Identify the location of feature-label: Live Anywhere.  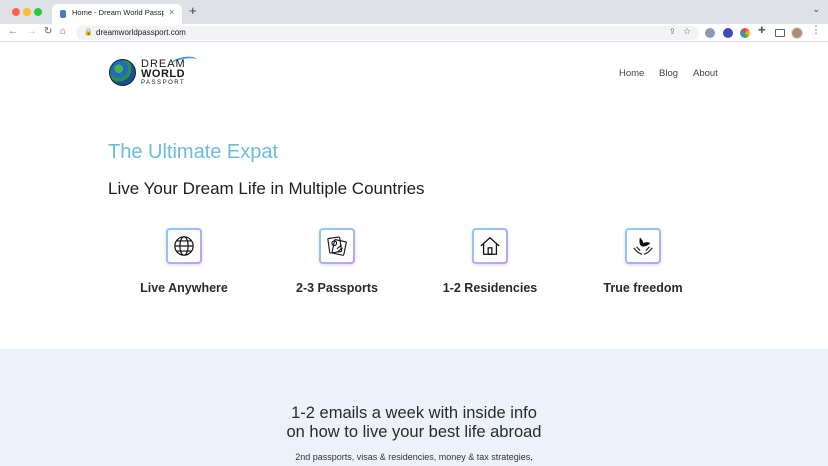
(184, 288).